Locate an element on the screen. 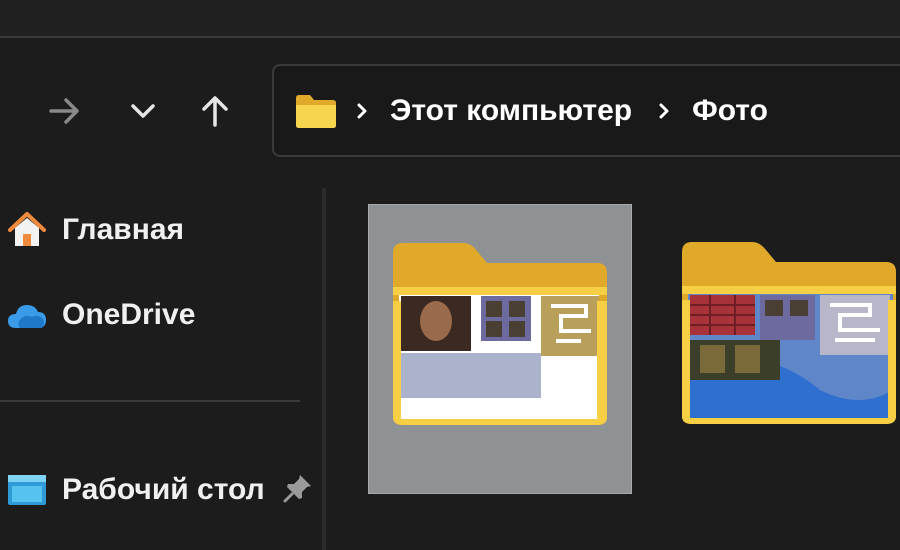 The height and width of the screenshot is (550, 900). recent-locations-button is located at coordinates (143, 111).